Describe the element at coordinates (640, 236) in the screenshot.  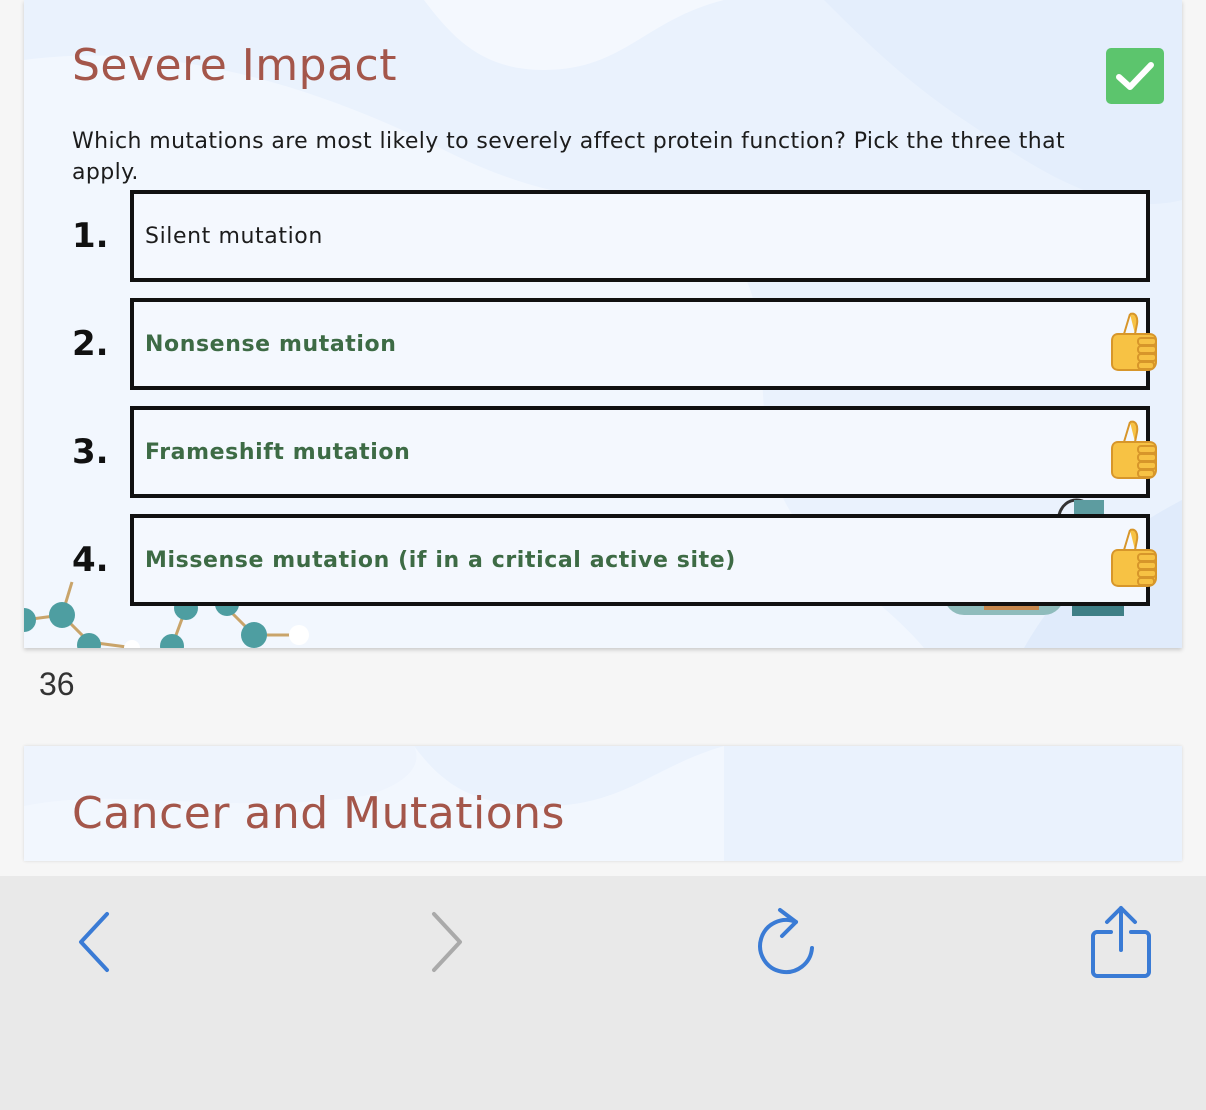
I see `option-1: Silent mutation` at that location.